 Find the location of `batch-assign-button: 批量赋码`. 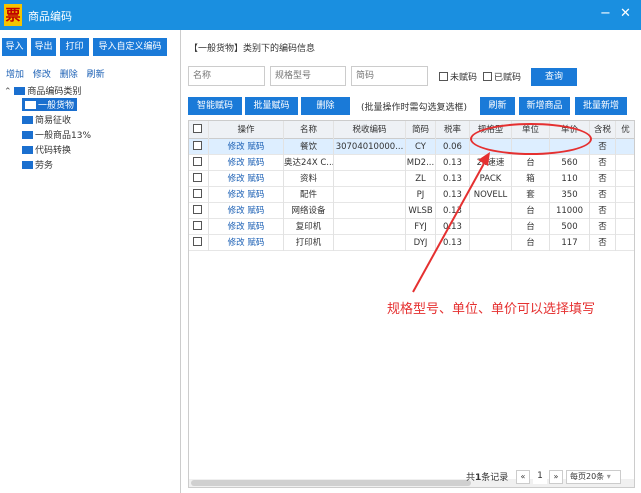

batch-assign-button: 批量赋码 is located at coordinates (271, 106).